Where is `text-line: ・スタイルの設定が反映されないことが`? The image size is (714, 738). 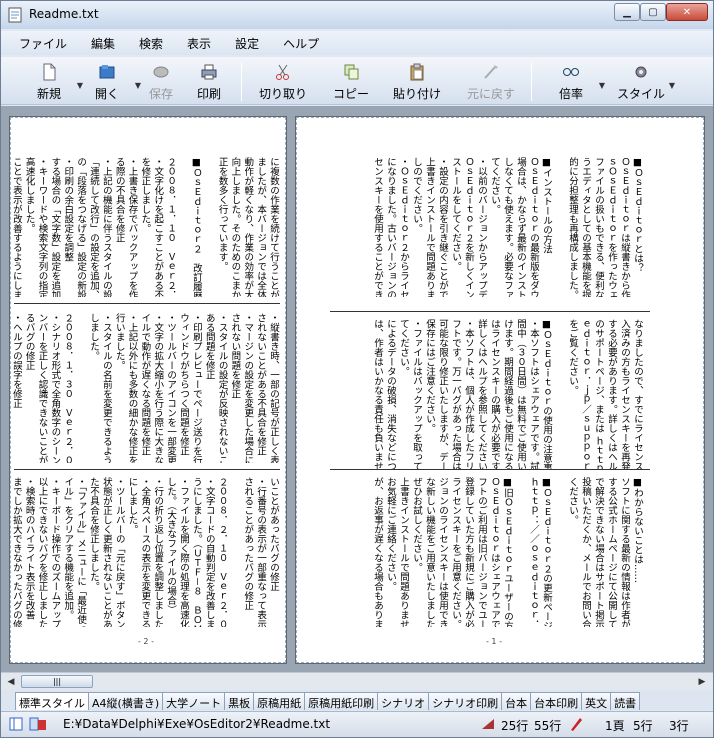
text-line: ・スタイルの設定が反映されないことが is located at coordinates (222, 388).